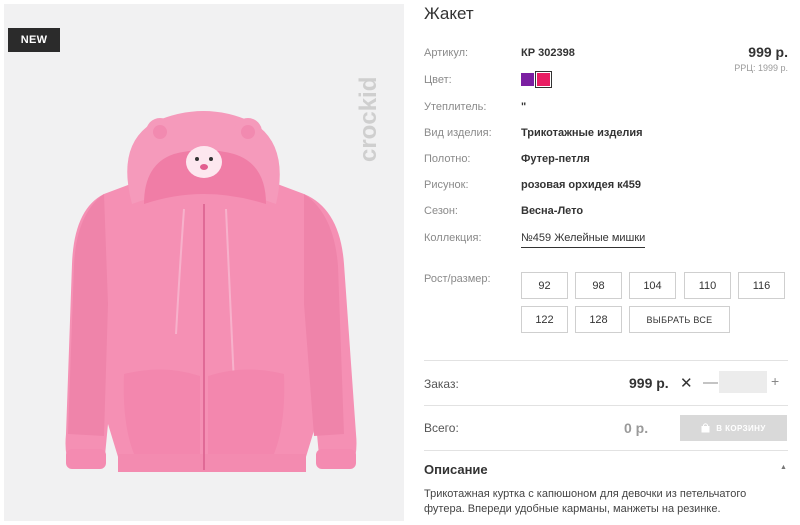  Describe the element at coordinates (583, 240) in the screenshot. I see `collection-link: №459 Желейные мишки` at that location.